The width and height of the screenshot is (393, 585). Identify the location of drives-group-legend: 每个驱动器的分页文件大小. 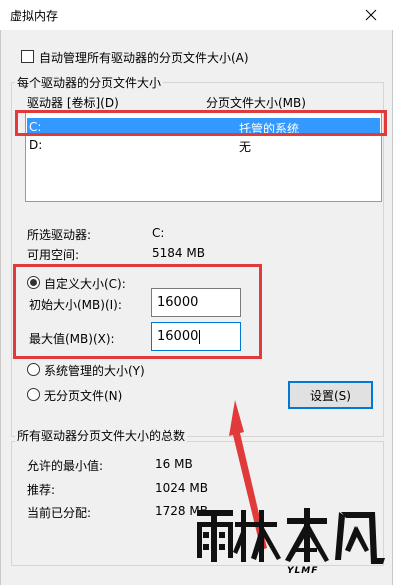
(89, 82).